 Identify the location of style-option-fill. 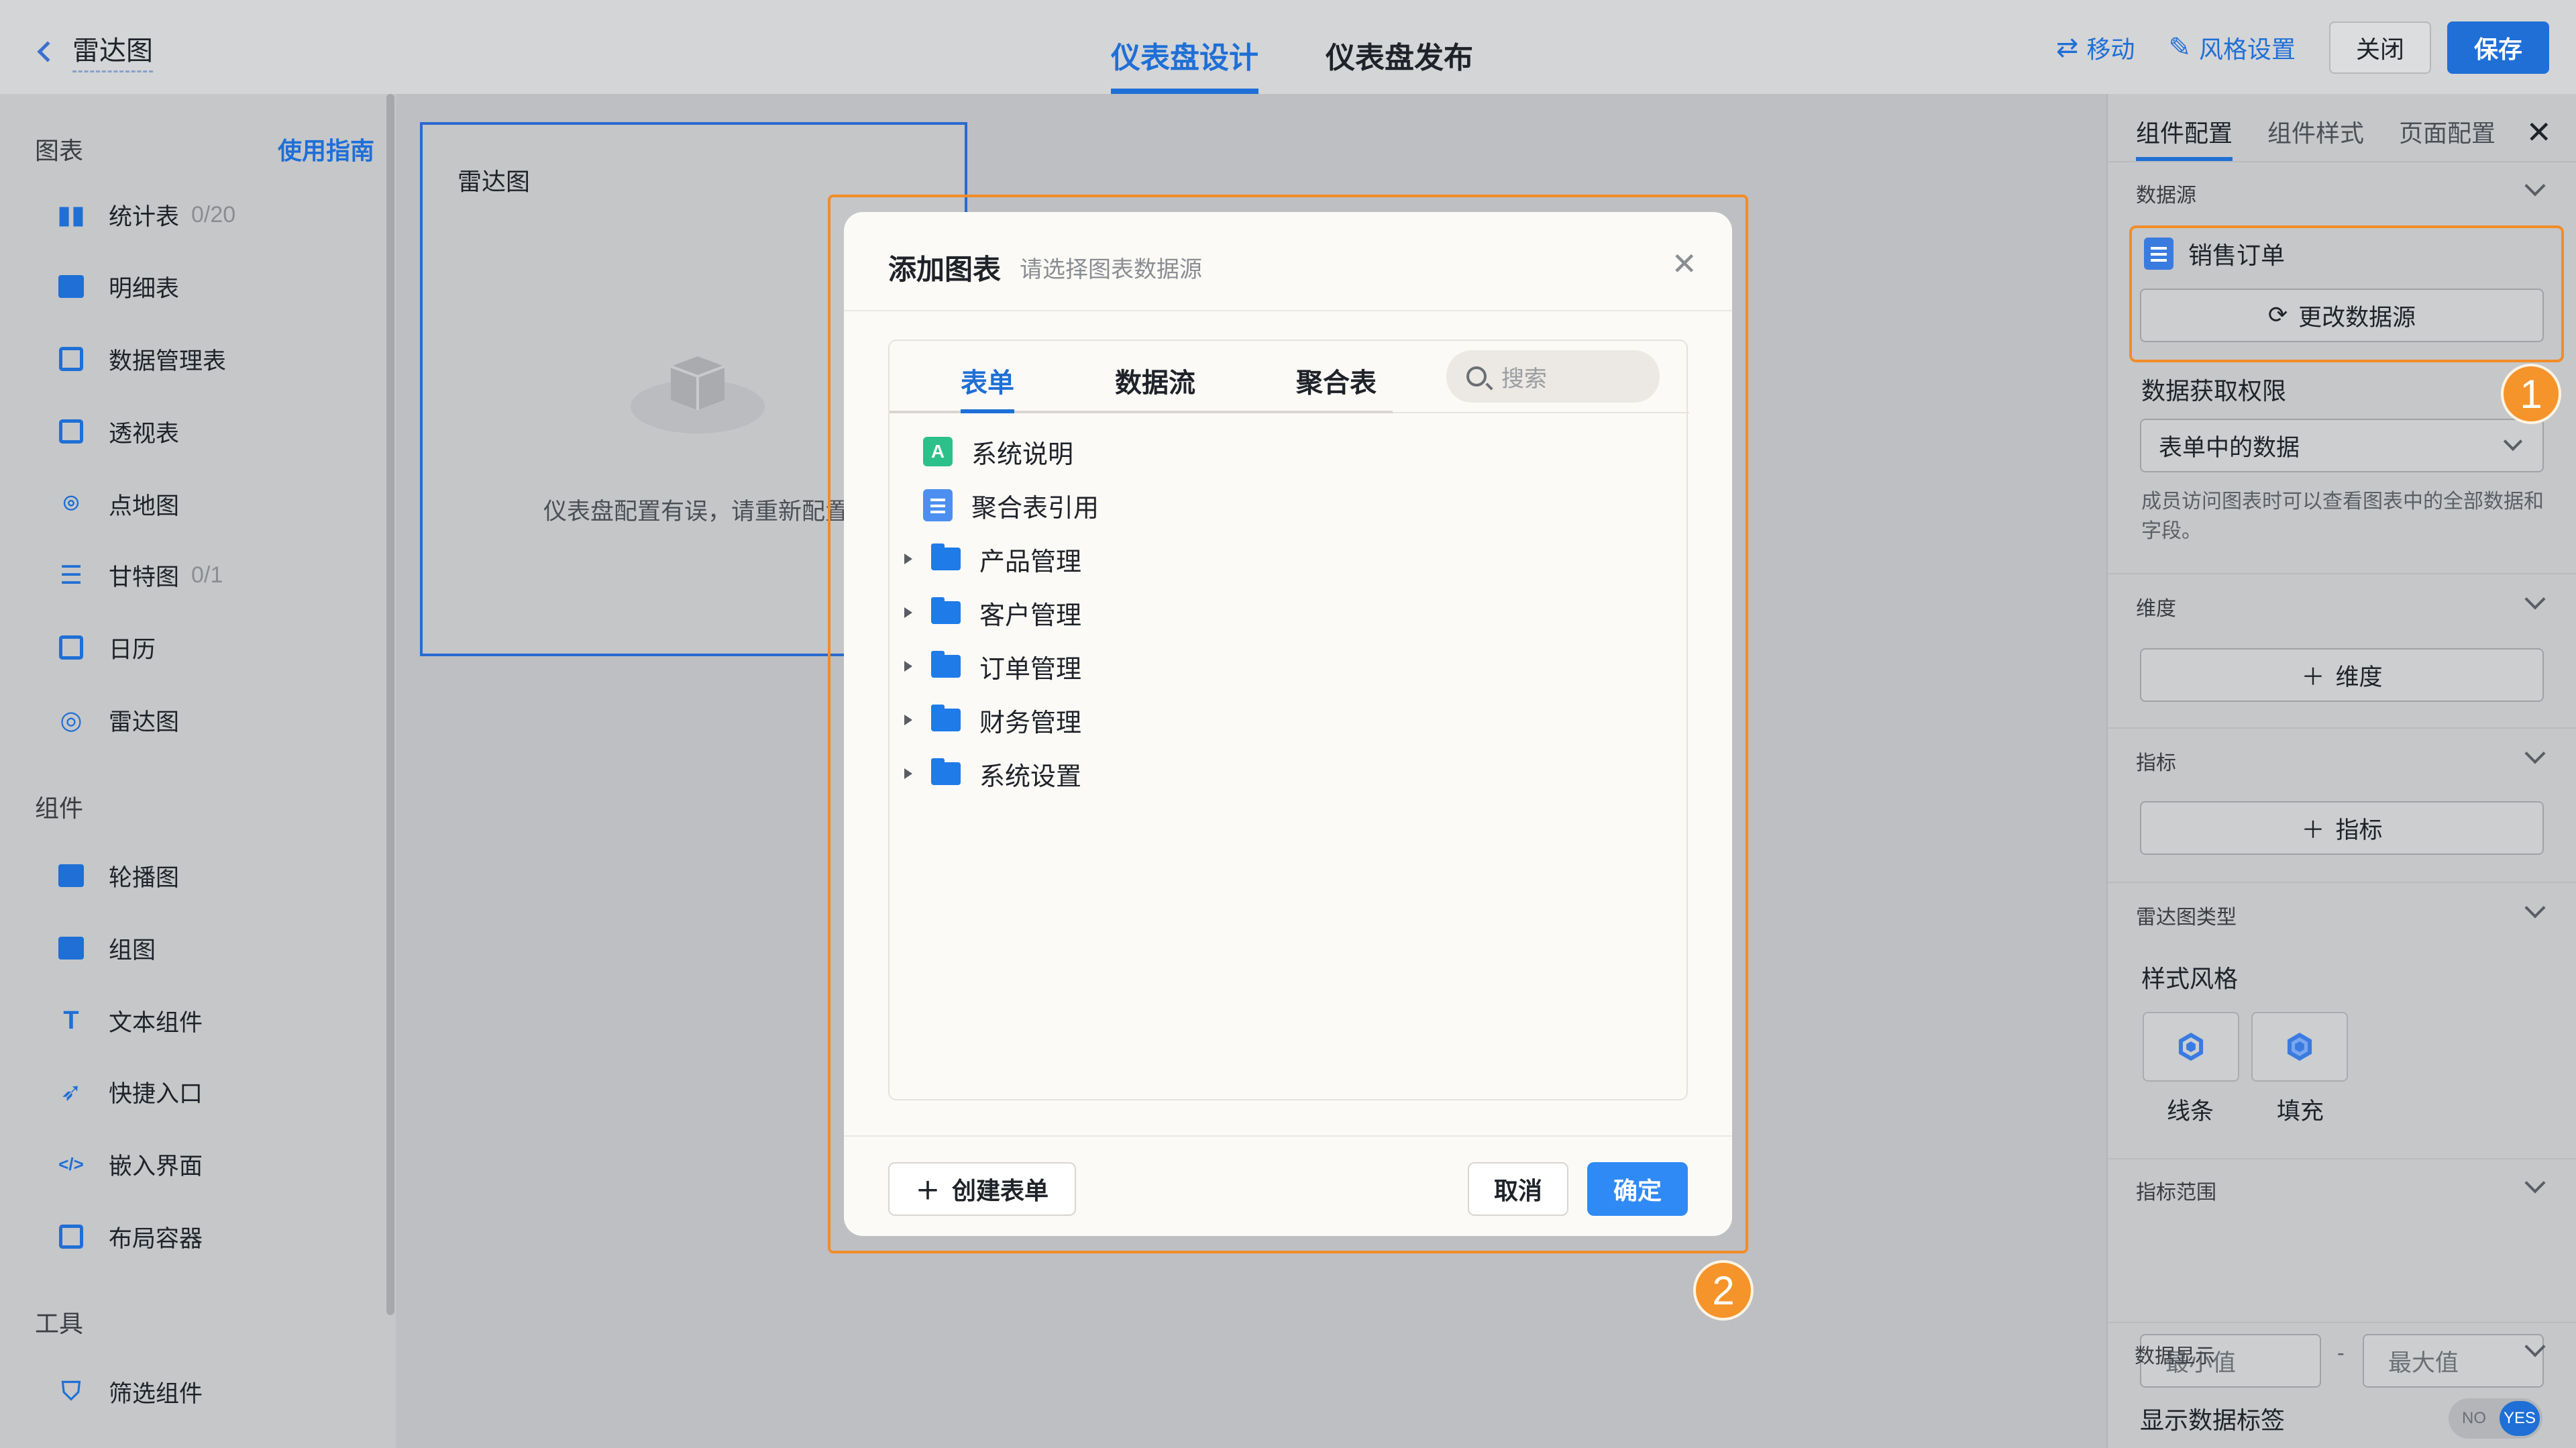
(2299, 1047).